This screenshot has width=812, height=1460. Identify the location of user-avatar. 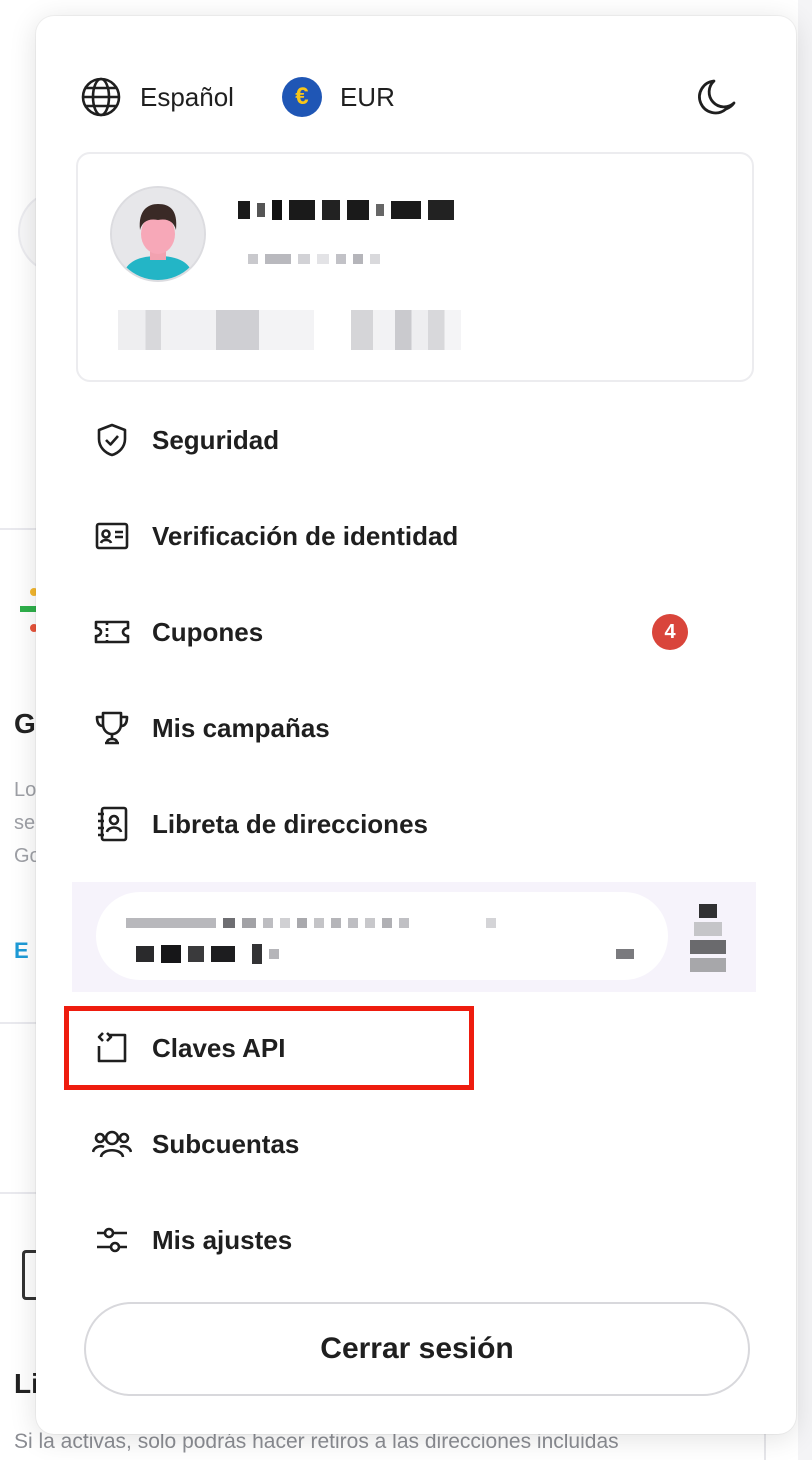
(158, 234).